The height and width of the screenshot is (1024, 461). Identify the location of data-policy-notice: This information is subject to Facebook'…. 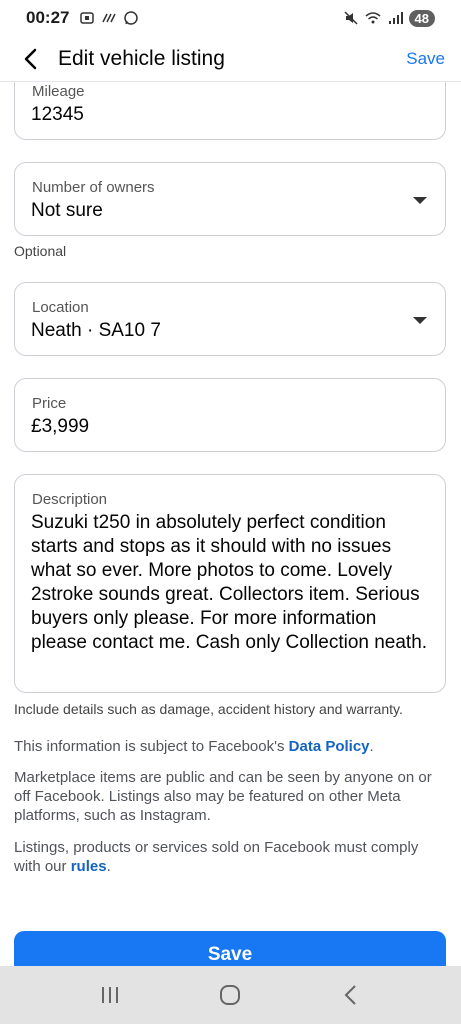
(230, 746).